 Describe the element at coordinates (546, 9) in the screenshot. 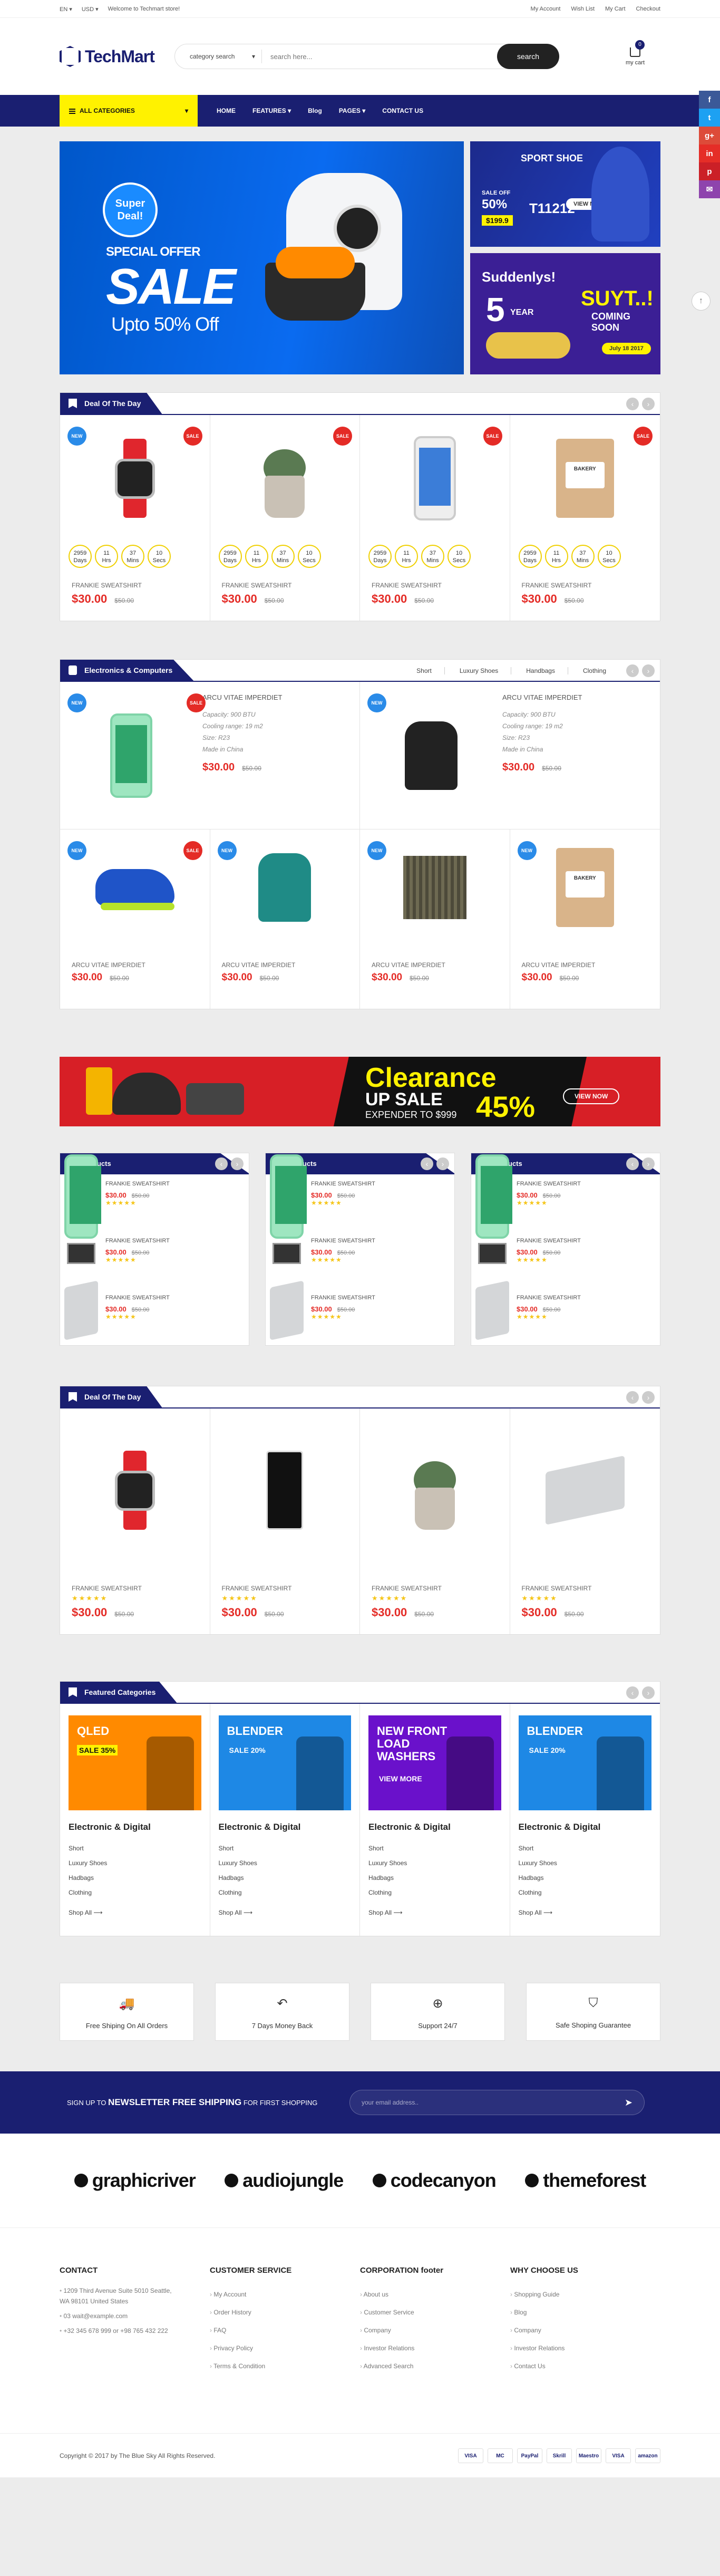

I see `my-account-link: My Account` at that location.